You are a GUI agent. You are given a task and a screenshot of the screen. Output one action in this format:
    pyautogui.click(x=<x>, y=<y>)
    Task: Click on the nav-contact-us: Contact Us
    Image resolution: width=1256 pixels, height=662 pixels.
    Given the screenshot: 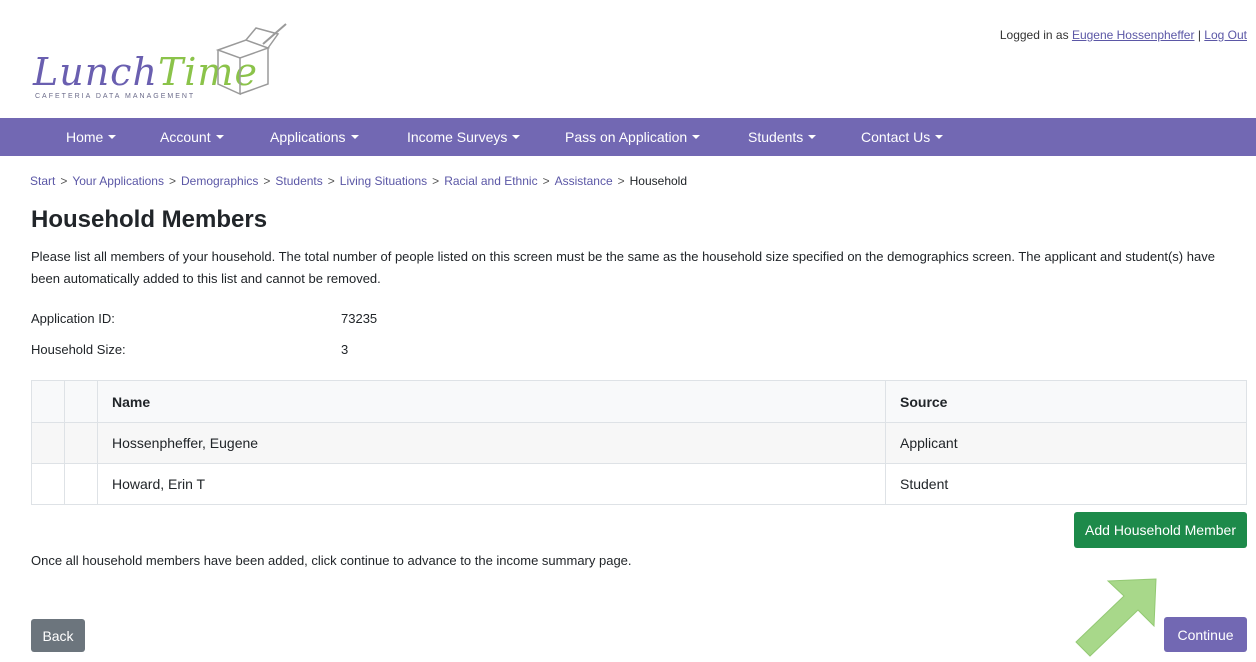 What is the action you would take?
    pyautogui.click(x=902, y=137)
    